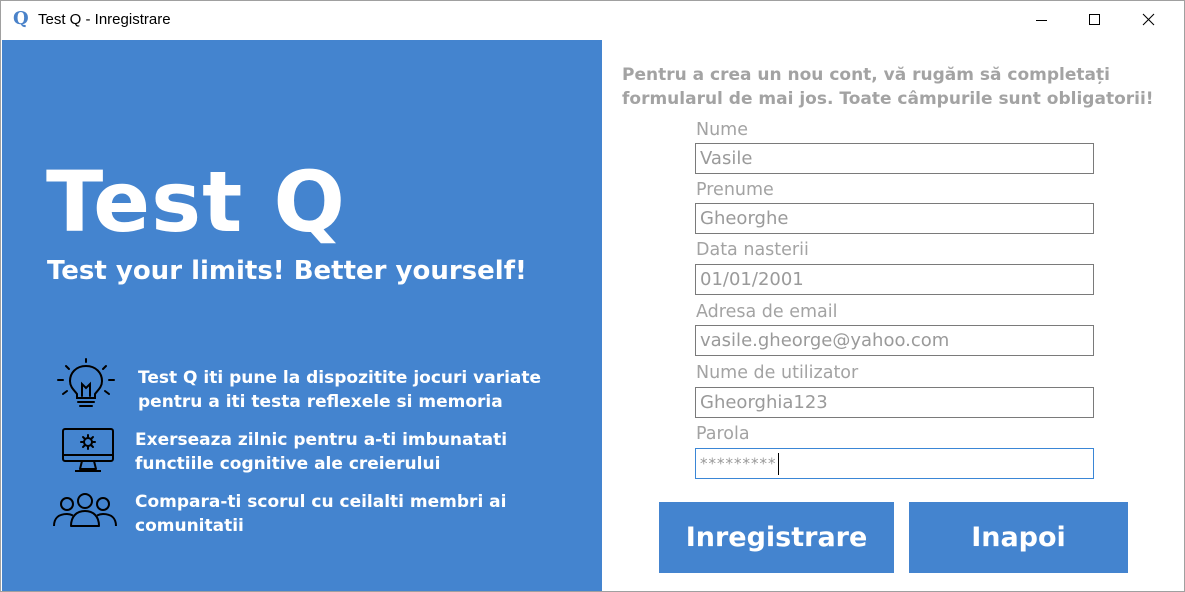 This screenshot has height=592, width=1185. I want to click on text-caret, so click(778, 464).